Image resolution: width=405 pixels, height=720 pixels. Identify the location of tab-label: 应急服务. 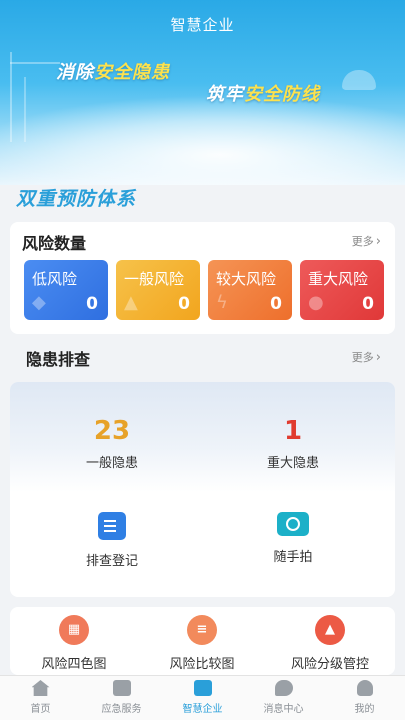
(121, 709).